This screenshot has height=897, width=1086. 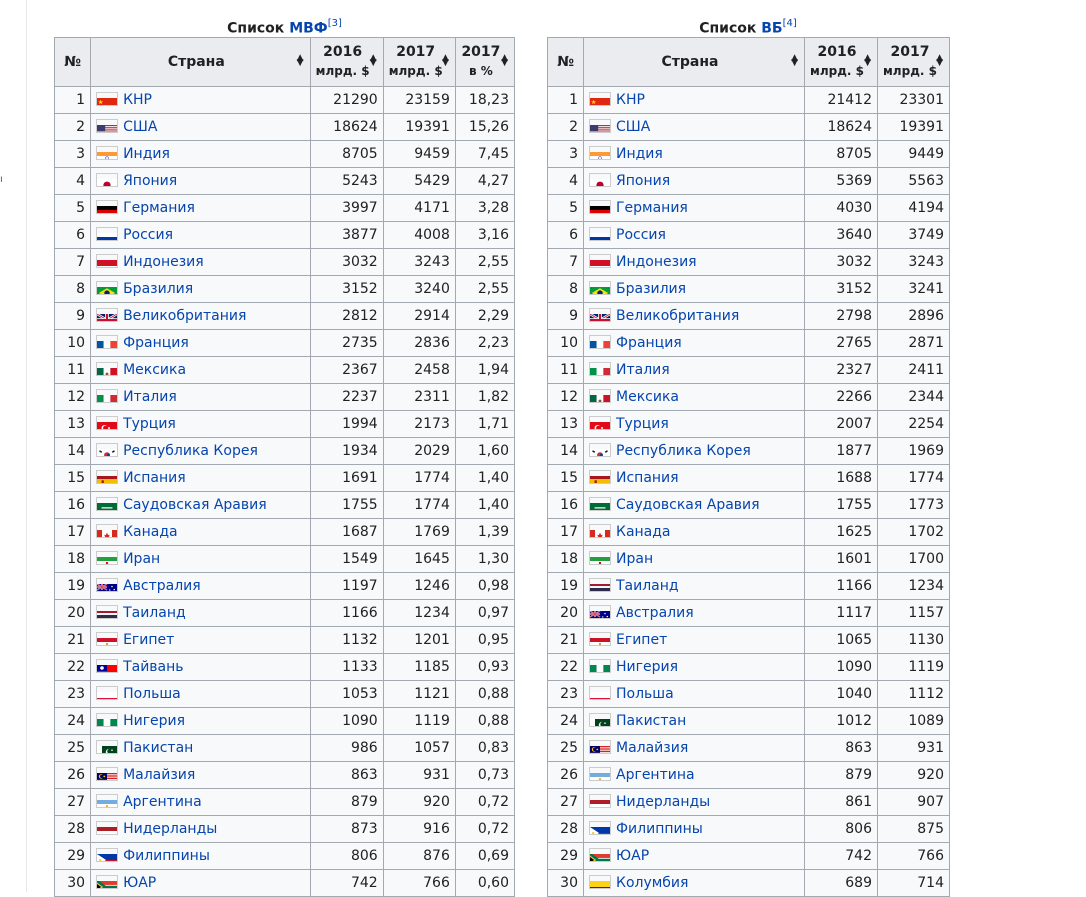 I want to click on flag-cn-icon, so click(x=600, y=99).